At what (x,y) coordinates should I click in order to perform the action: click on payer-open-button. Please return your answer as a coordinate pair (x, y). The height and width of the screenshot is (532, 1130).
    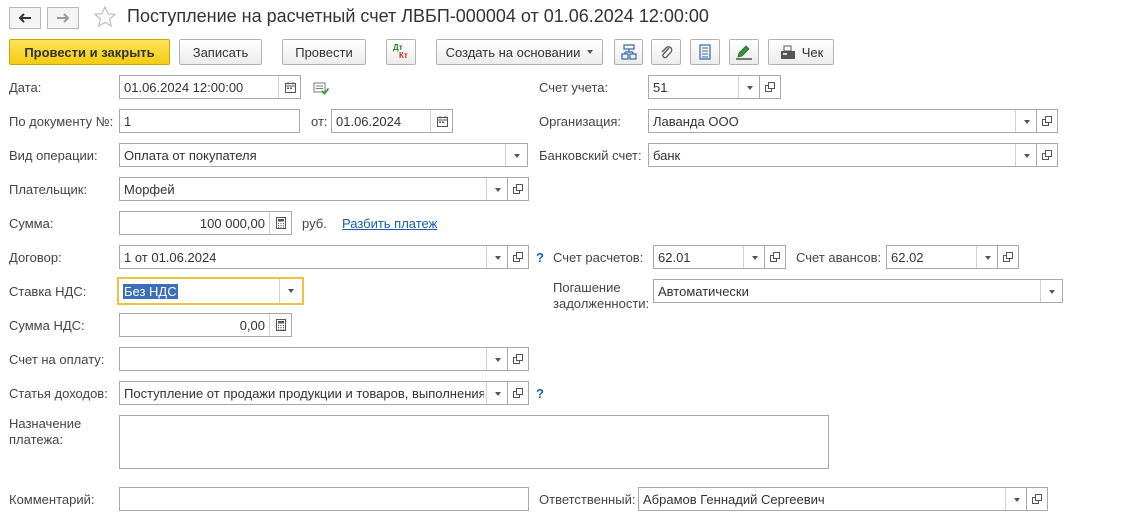
    Looking at the image, I should click on (518, 189).